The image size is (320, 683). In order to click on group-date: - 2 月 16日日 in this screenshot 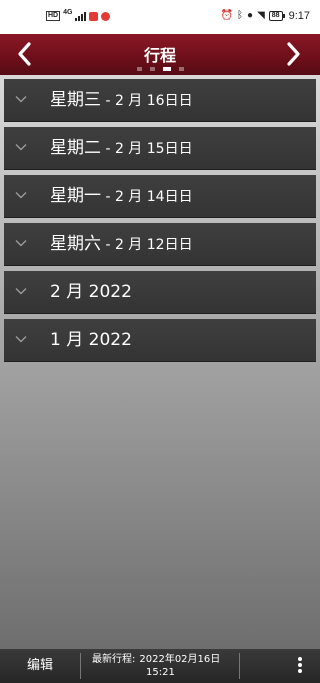, I will do `click(147, 101)`.